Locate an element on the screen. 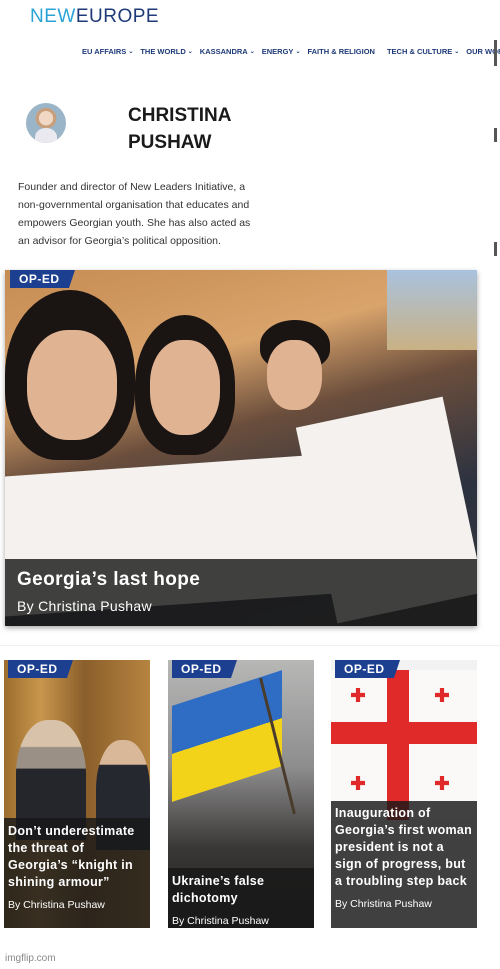 The height and width of the screenshot is (969, 500). site-logo: NEWEUROPE is located at coordinates (94, 17).